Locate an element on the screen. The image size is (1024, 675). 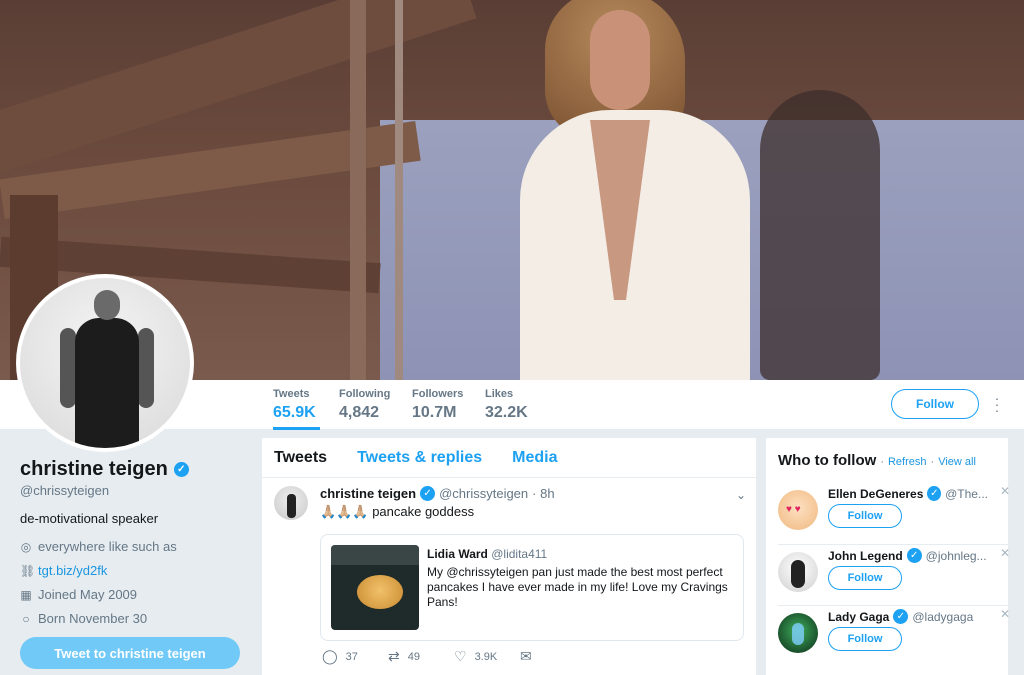
retweet-count: 49 is located at coordinates (413, 656).